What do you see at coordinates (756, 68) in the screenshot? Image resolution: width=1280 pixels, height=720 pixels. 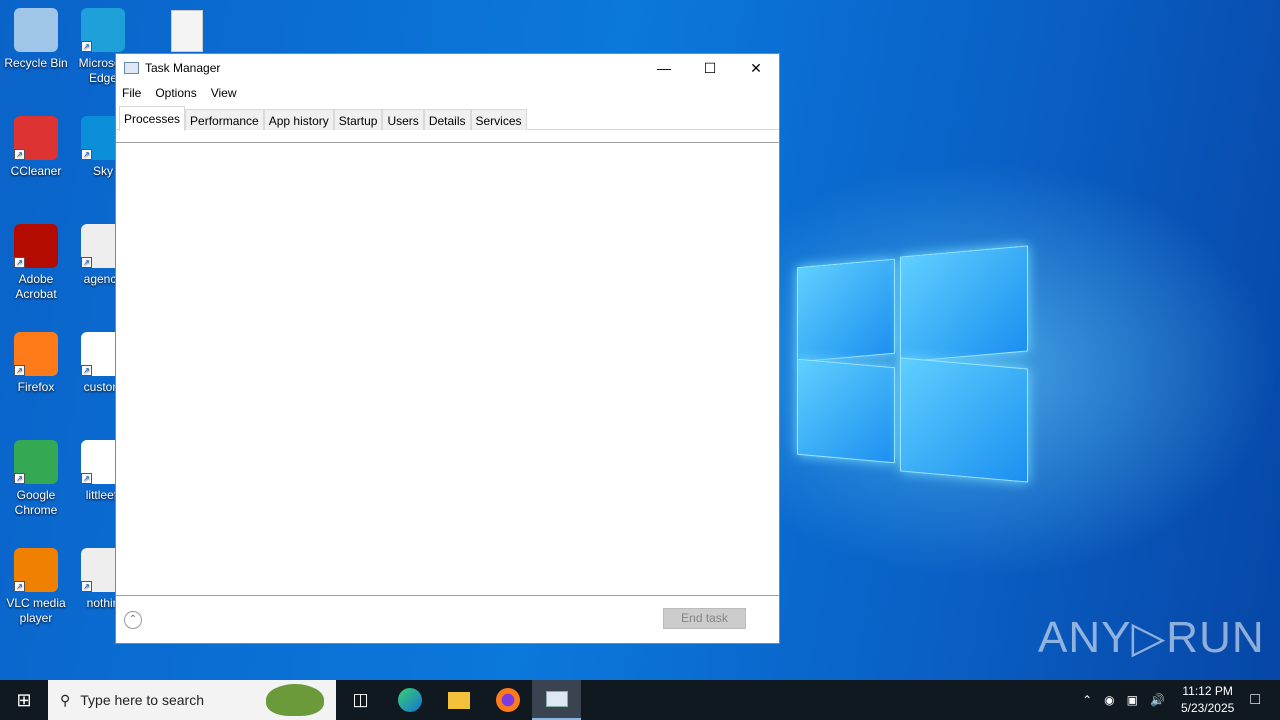 I see `close-button: ✕` at bounding box center [756, 68].